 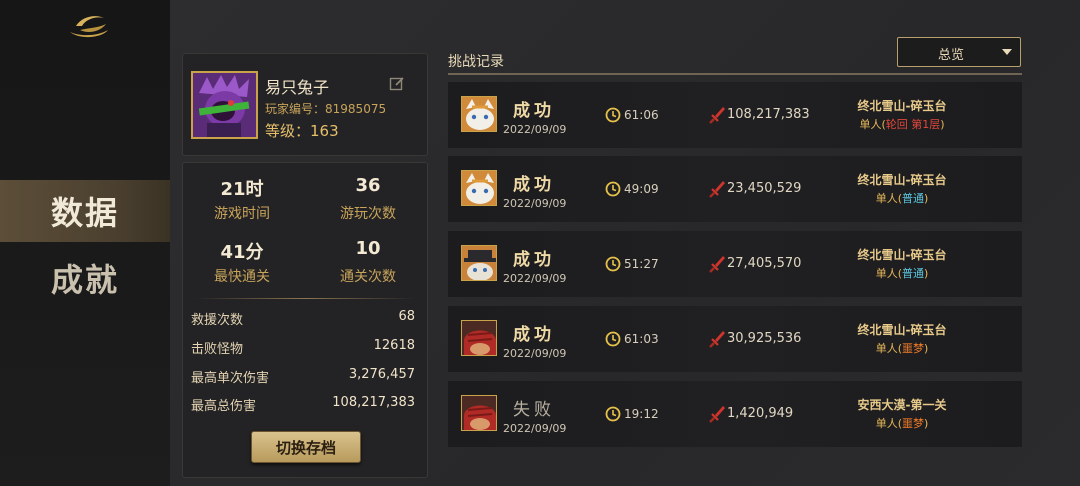 What do you see at coordinates (760, 413) in the screenshot?
I see `record-damage: 1,420,949` at bounding box center [760, 413].